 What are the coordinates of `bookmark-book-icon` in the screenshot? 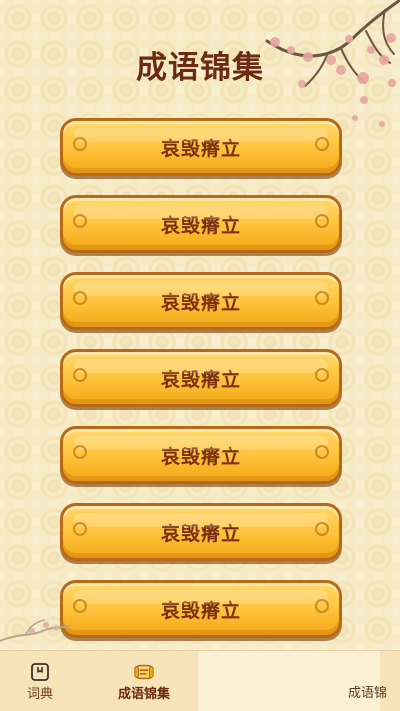 It's located at (40, 672).